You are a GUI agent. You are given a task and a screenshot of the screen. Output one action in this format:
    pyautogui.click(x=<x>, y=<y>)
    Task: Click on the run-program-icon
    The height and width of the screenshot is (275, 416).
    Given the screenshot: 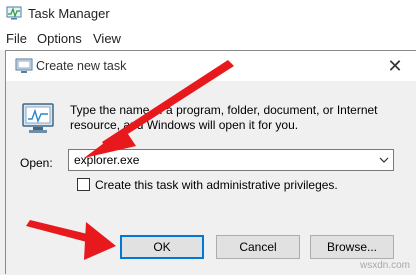 What is the action you would take?
    pyautogui.click(x=38, y=118)
    